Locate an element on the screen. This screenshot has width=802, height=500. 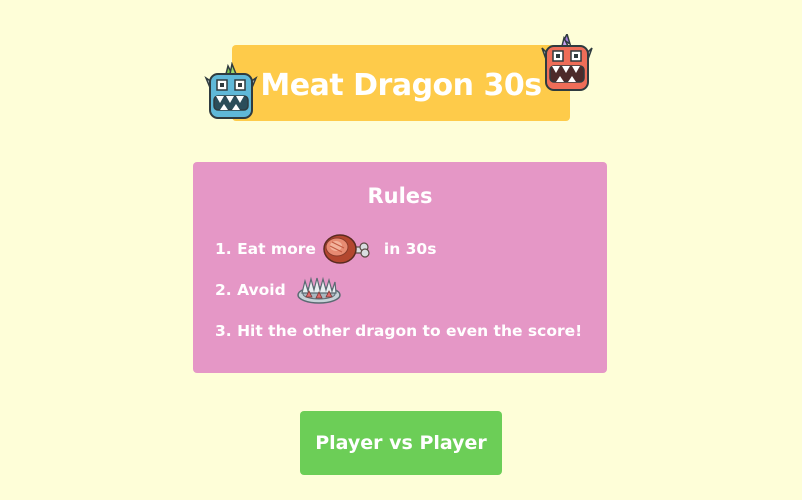
game-title: Meat Dragon 30s is located at coordinates (401, 85).